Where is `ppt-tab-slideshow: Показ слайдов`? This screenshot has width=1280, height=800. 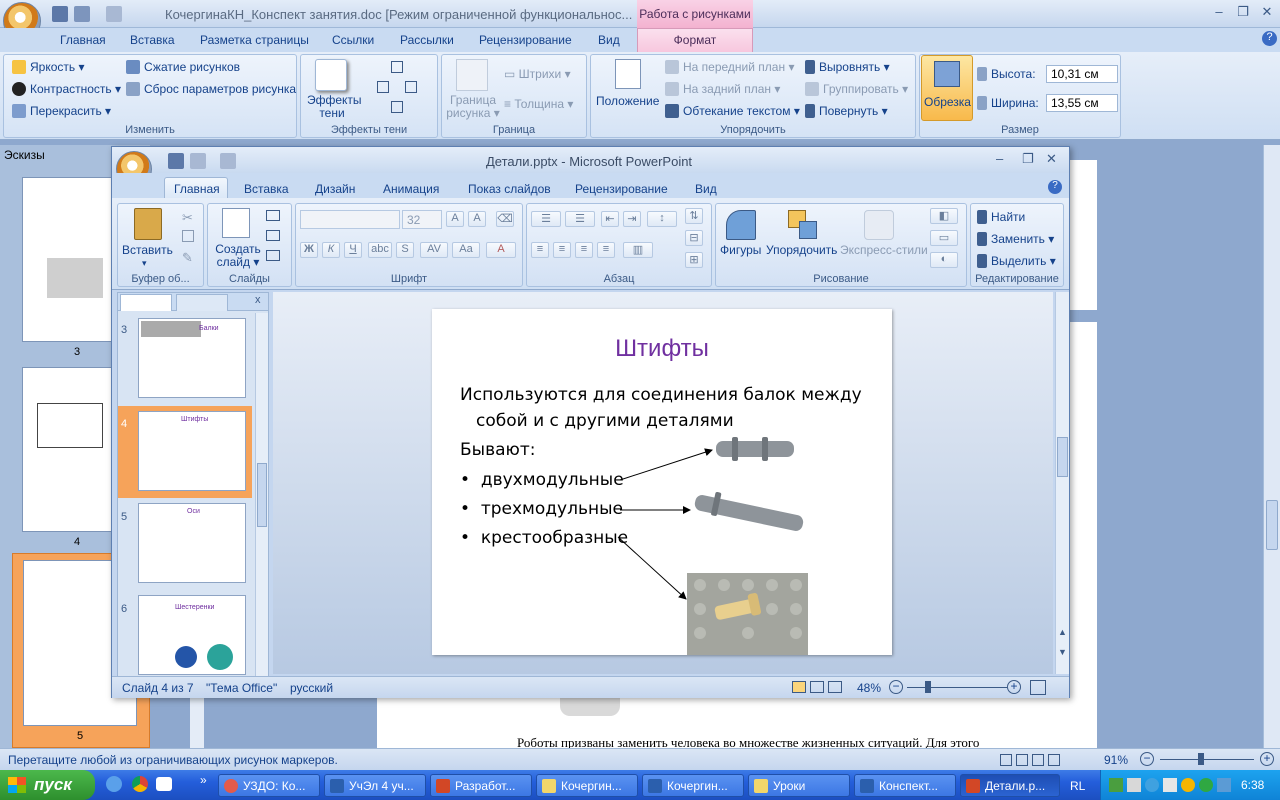 ppt-tab-slideshow: Показ слайдов is located at coordinates (509, 189).